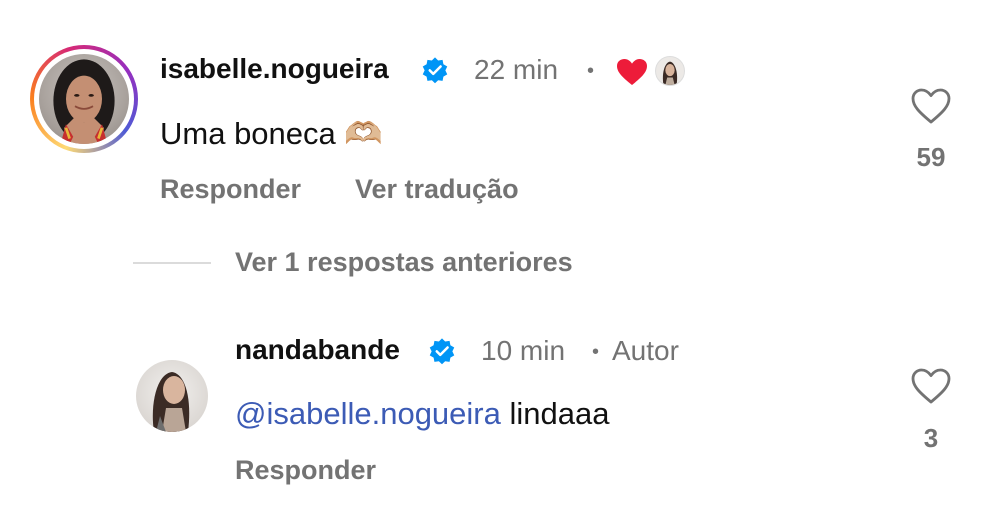 Image resolution: width=1000 pixels, height=531 pixels. I want to click on comment-username: nandabande, so click(317, 350).